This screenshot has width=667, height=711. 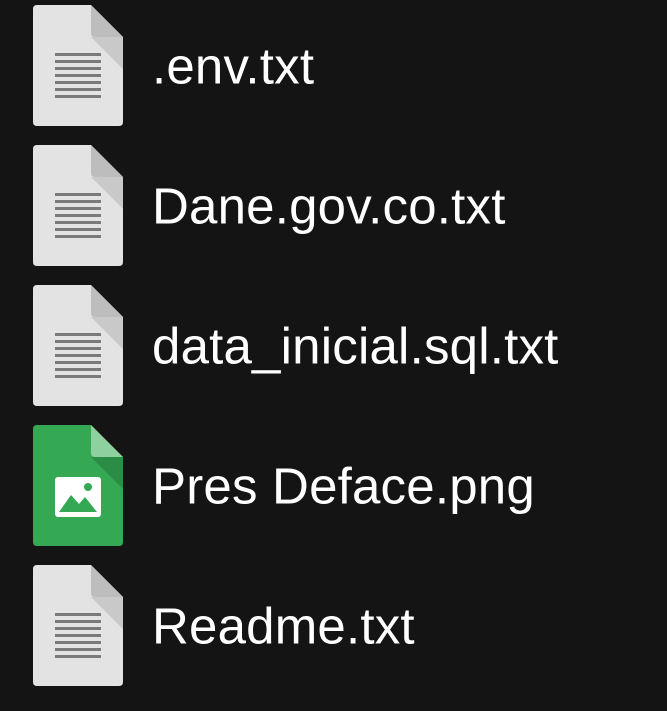 What do you see at coordinates (78, 485) in the screenshot?
I see `image-file-icon` at bounding box center [78, 485].